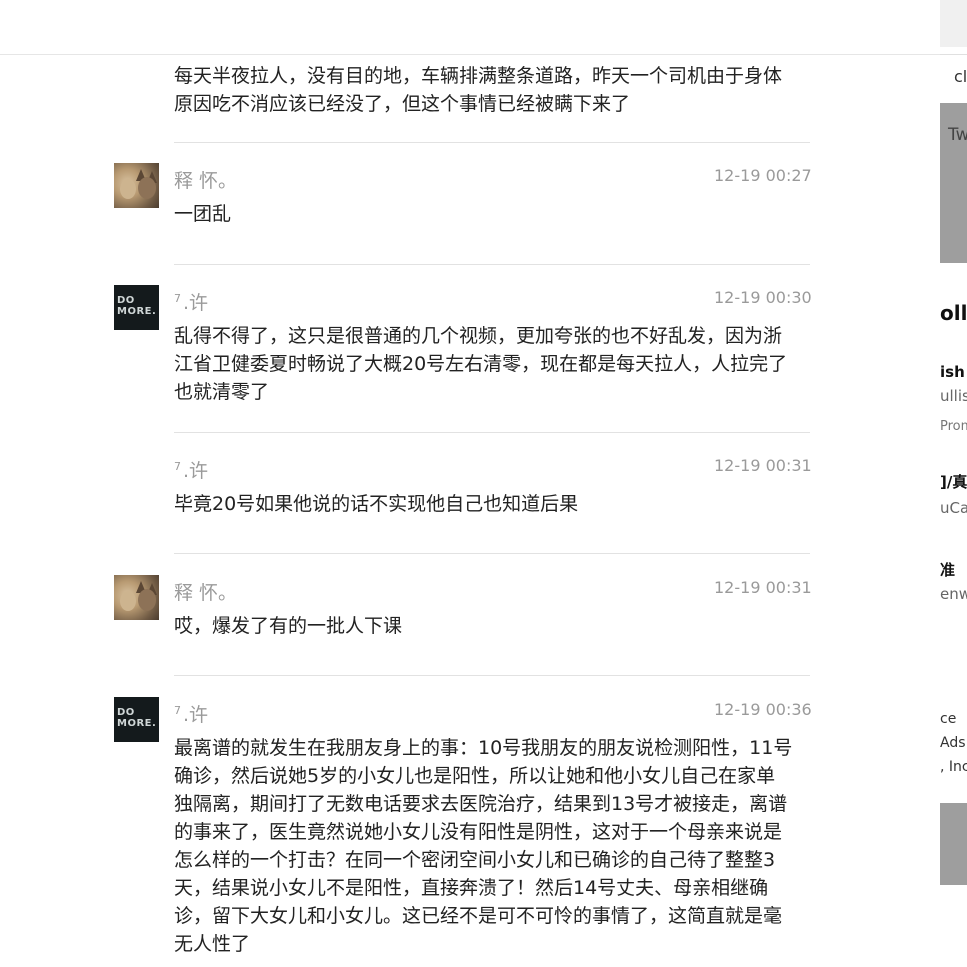 This screenshot has height=967, width=967. What do you see at coordinates (203, 214) in the screenshot?
I see `comment-text: 一团乱` at bounding box center [203, 214].